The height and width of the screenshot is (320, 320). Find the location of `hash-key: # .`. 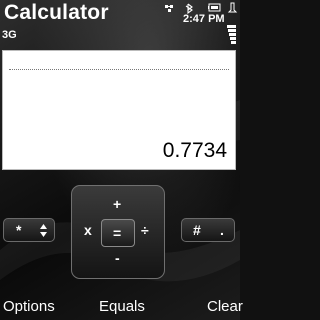

hash-key: # . is located at coordinates (208, 230).